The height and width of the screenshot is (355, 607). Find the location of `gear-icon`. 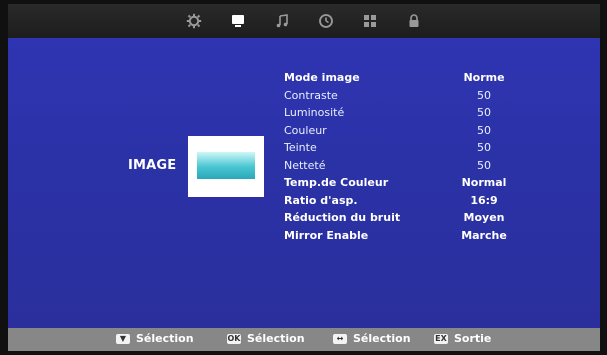

gear-icon is located at coordinates (194, 21).